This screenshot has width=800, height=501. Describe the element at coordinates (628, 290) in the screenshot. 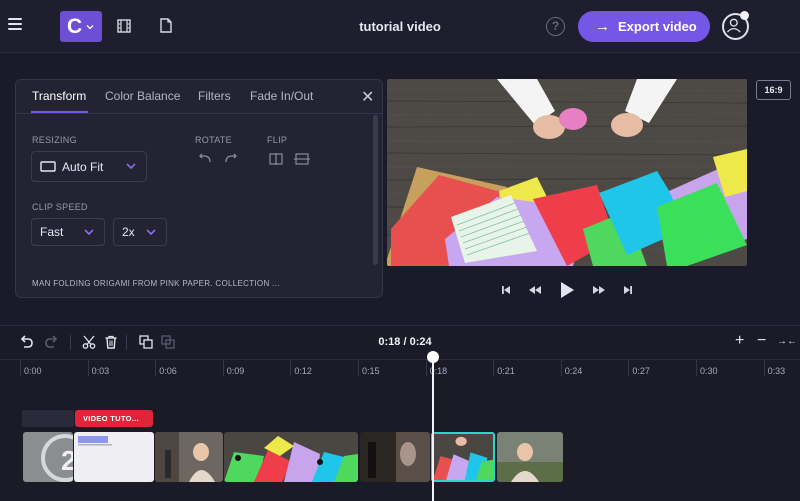

I see `skip-forward-icon` at that location.